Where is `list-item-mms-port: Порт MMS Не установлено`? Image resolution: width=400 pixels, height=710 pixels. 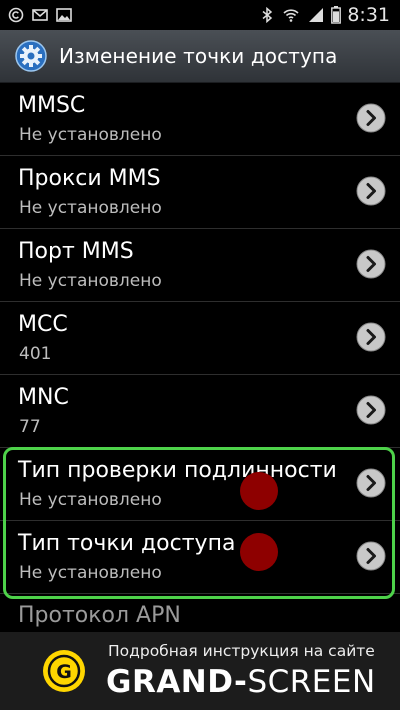
list-item-mms-port: Порт MMS Не установлено is located at coordinates (200, 265).